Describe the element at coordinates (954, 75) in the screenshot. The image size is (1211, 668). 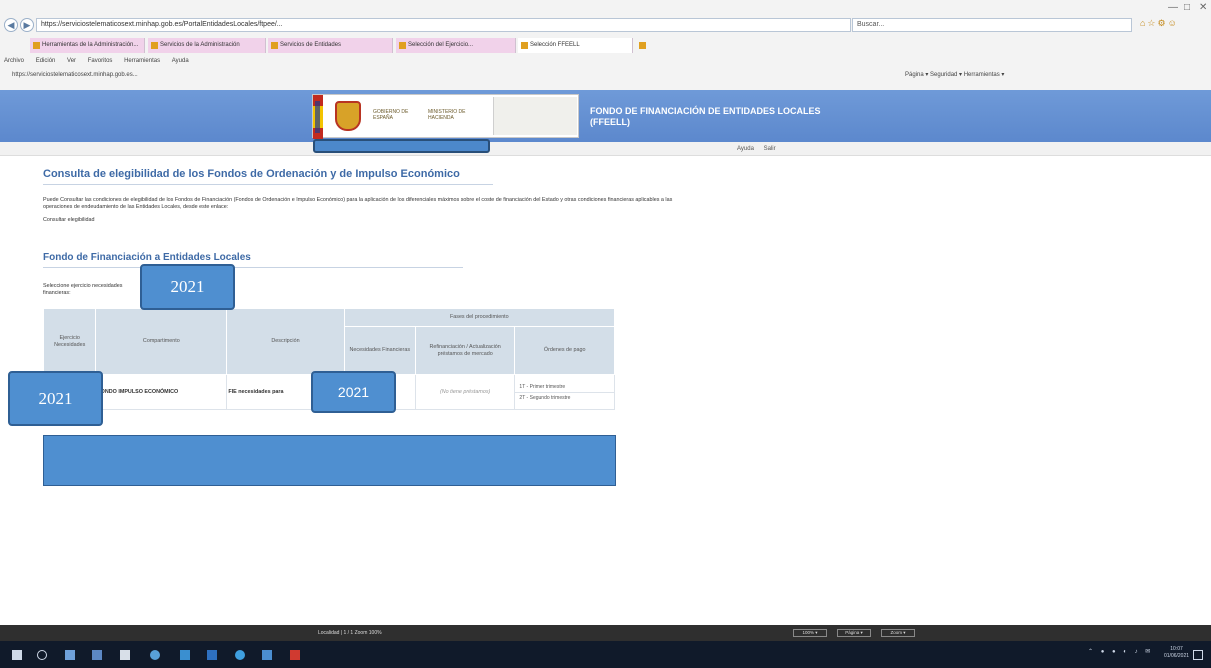
I see `command-bar: Página ▾ Seguridad ▾ Herramientas ▾` at that location.